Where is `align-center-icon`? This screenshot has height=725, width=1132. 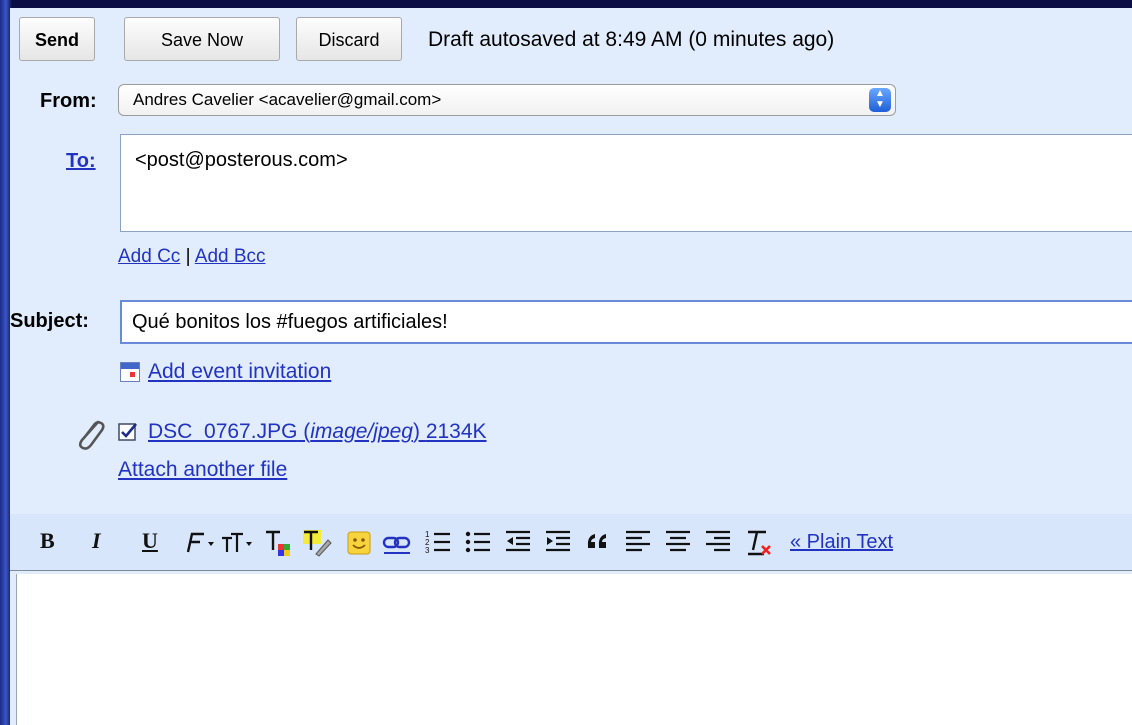 align-center-icon is located at coordinates (678, 542).